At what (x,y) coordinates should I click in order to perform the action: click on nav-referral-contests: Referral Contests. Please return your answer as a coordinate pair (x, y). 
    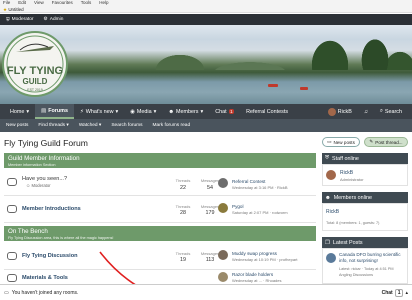
    Looking at the image, I should click on (267, 111).